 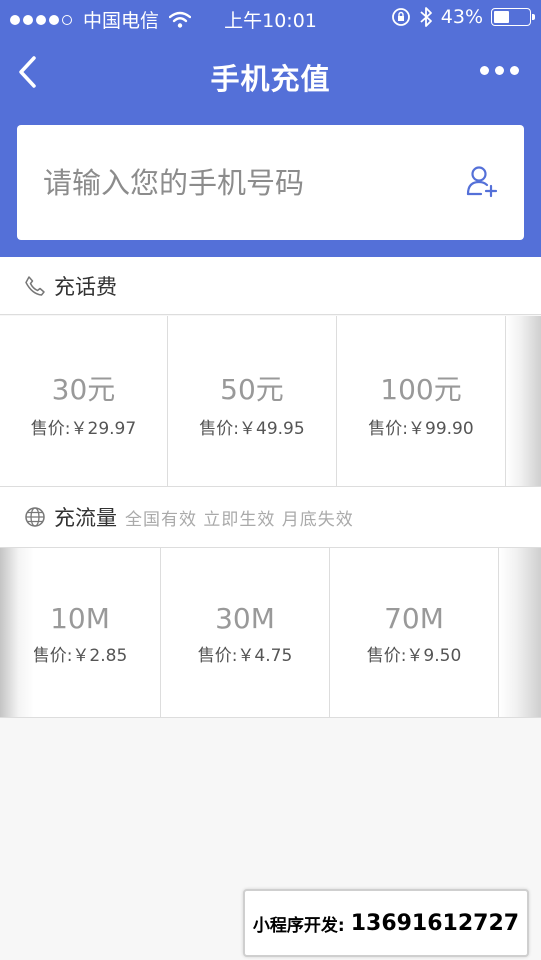 I want to click on rotation-lock-icon, so click(x=400, y=17).